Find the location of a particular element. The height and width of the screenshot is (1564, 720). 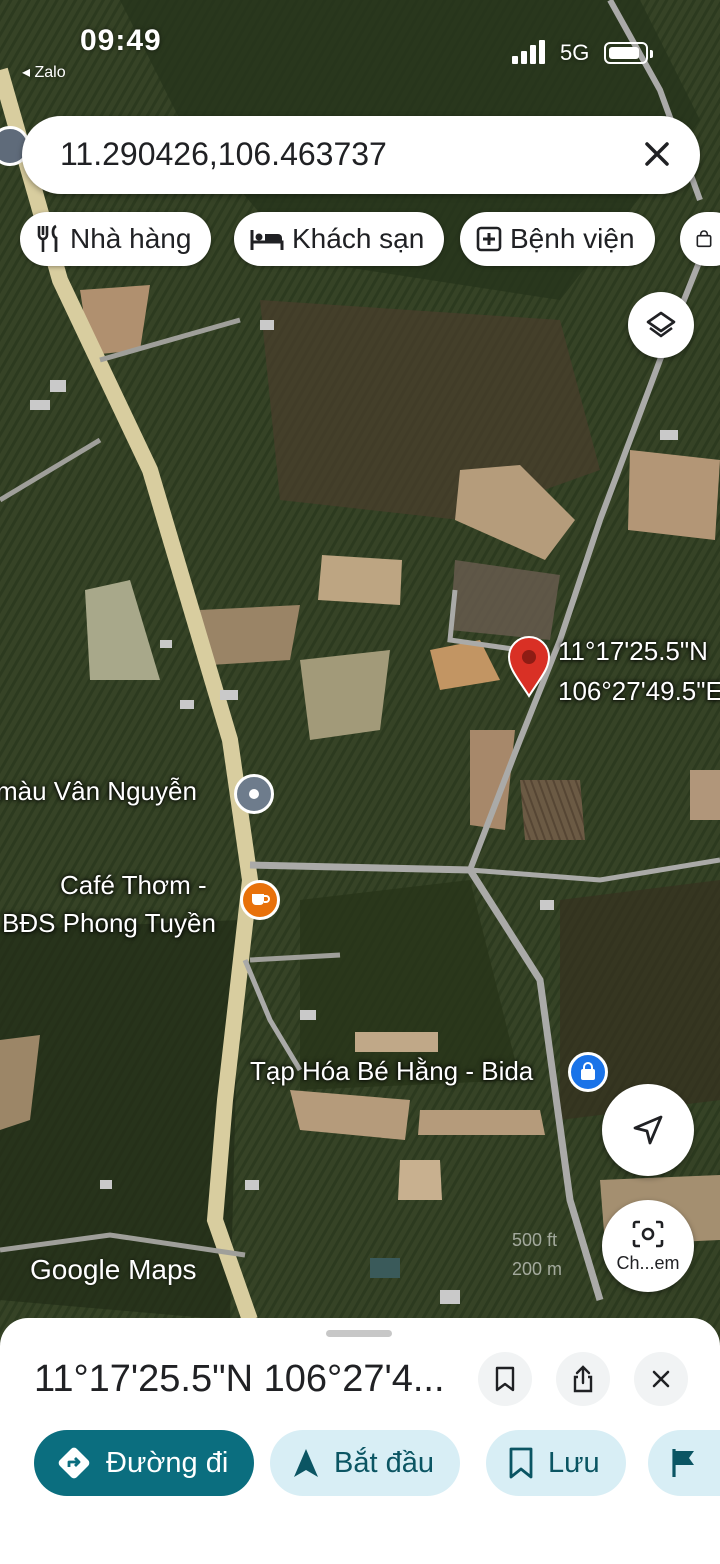

camera-scan-icon is located at coordinates (648, 1233).